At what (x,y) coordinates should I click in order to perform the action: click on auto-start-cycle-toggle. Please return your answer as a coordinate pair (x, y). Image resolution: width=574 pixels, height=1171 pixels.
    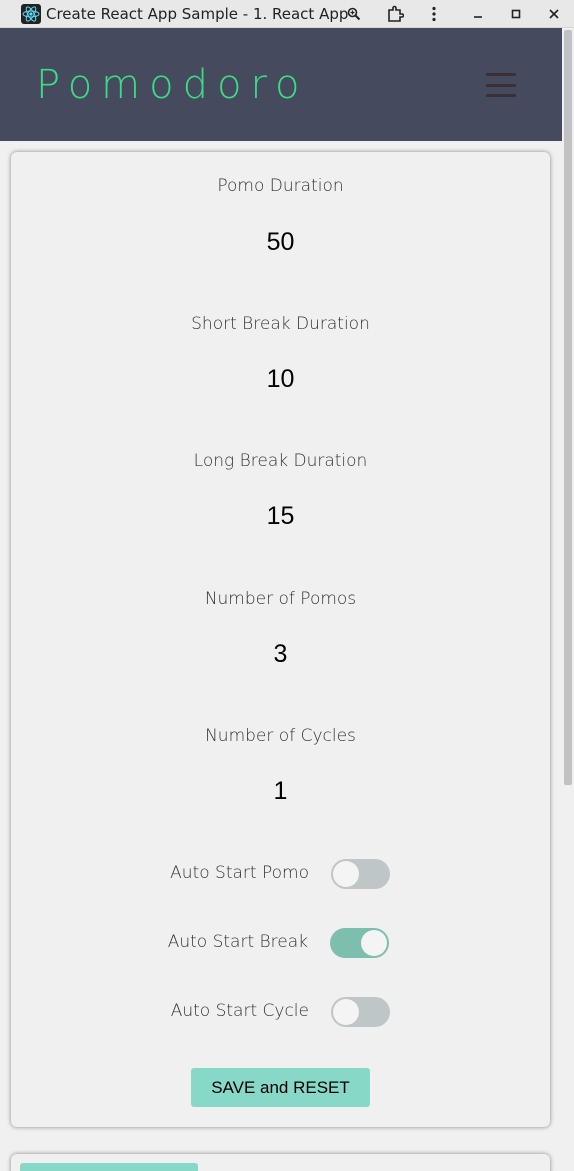
    Looking at the image, I should click on (360, 1012).